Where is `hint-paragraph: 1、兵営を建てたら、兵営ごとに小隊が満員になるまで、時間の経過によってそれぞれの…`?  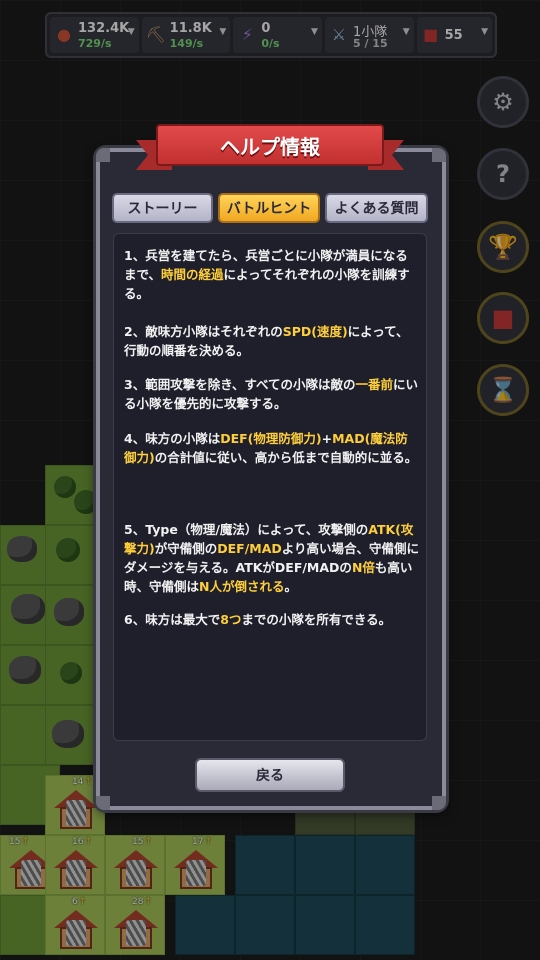 hint-paragraph: 1、兵営を建てたら、兵営ごとに小隊が満員になるまで、時間の経過によってそれぞれの… is located at coordinates (272, 274).